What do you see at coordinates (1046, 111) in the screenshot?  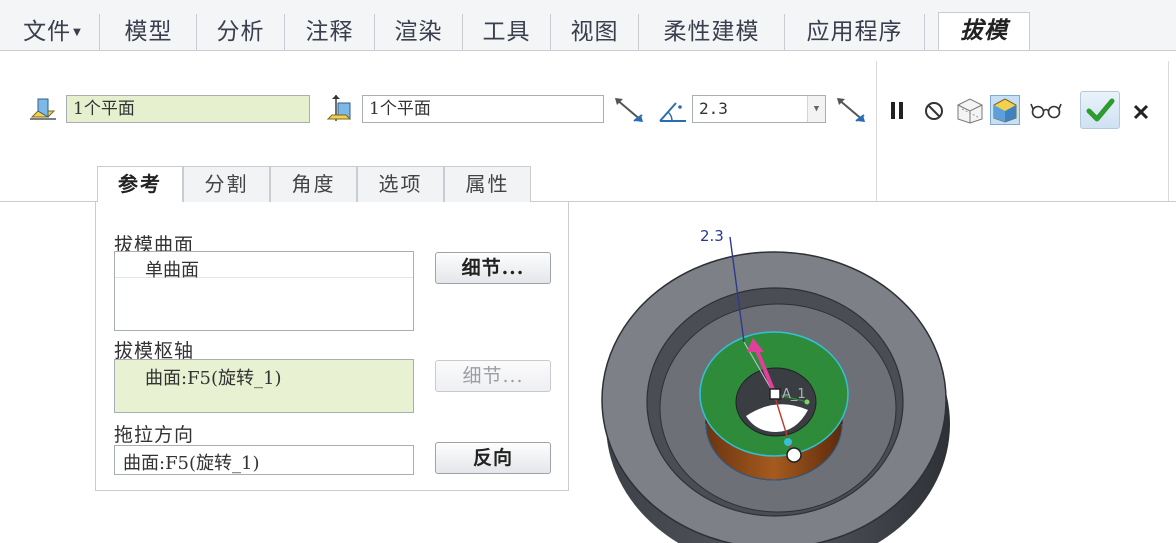 I see `glasses-icon` at bounding box center [1046, 111].